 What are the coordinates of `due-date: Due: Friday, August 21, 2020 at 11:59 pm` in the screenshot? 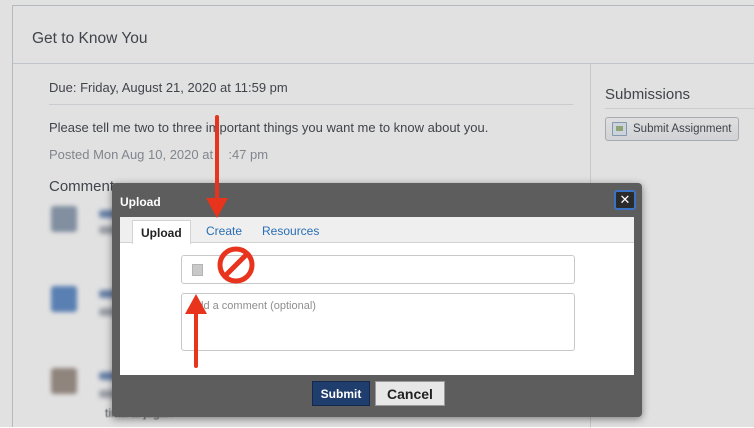 It's located at (168, 87).